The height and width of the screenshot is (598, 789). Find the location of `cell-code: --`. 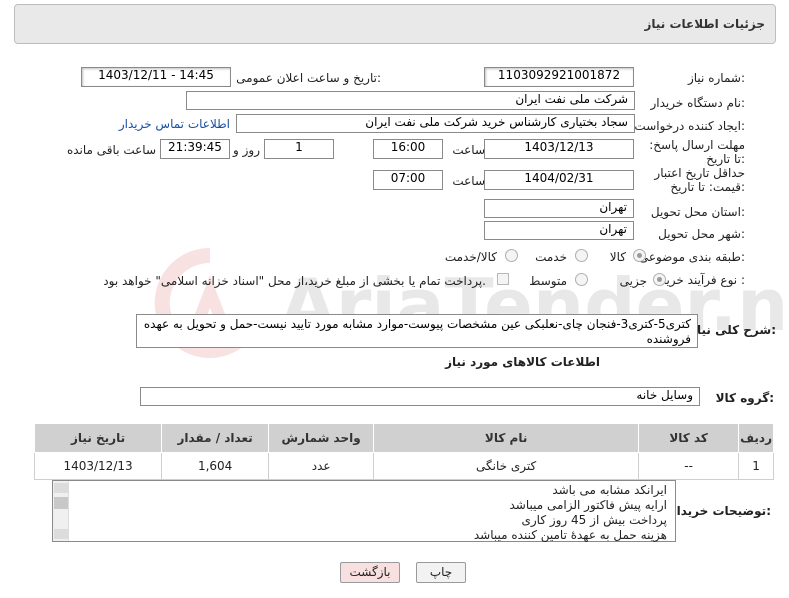

cell-code: -- is located at coordinates (689, 466).